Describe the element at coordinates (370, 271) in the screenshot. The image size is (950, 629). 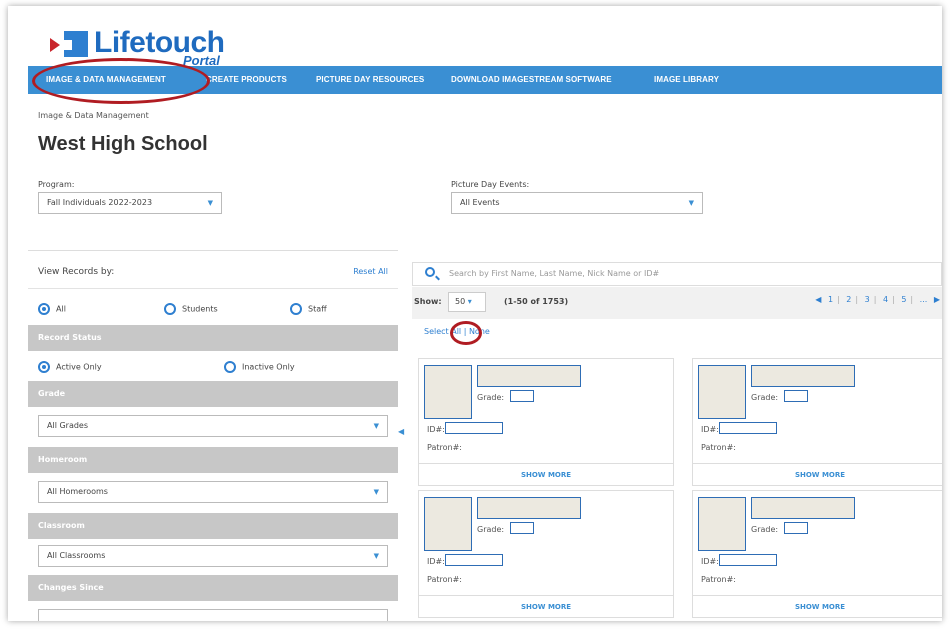
I see `reset-all-link: Reset All` at that location.